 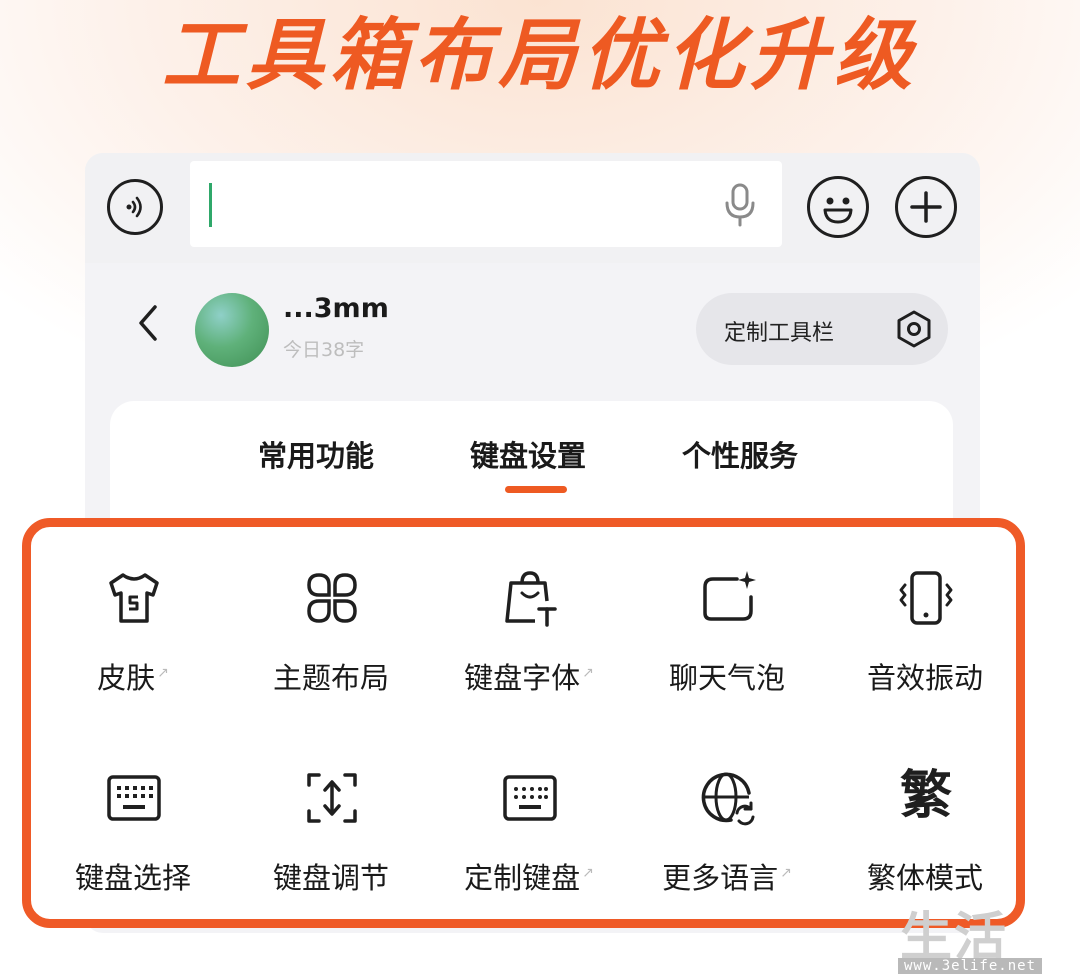 What do you see at coordinates (720, 878) in the screenshot?
I see `grid-label: 更多语言` at bounding box center [720, 878].